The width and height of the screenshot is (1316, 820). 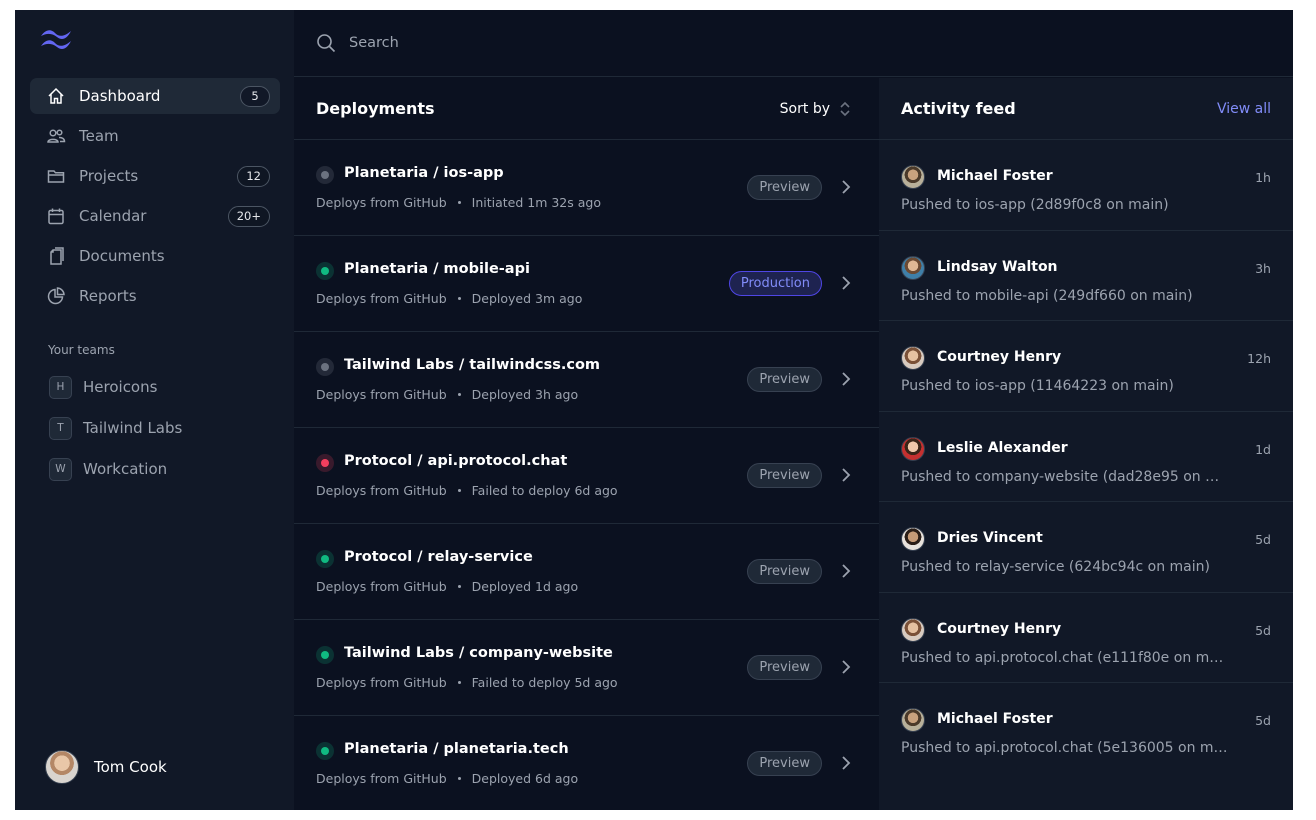 I want to click on deployment-meta: Deploys from GitHub Deployed 6d ago, so click(x=447, y=778).